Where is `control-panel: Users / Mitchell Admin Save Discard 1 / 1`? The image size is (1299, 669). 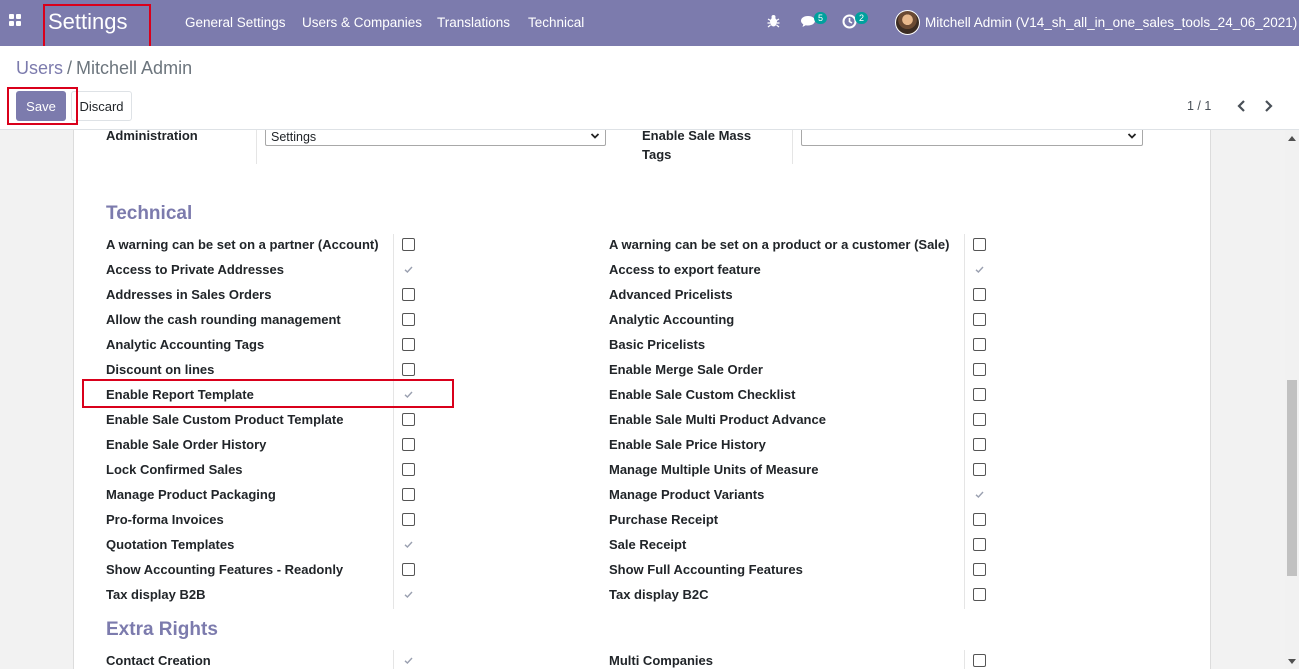 control-panel: Users / Mitchell Admin Save Discard 1 / 1 is located at coordinates (649, 88).